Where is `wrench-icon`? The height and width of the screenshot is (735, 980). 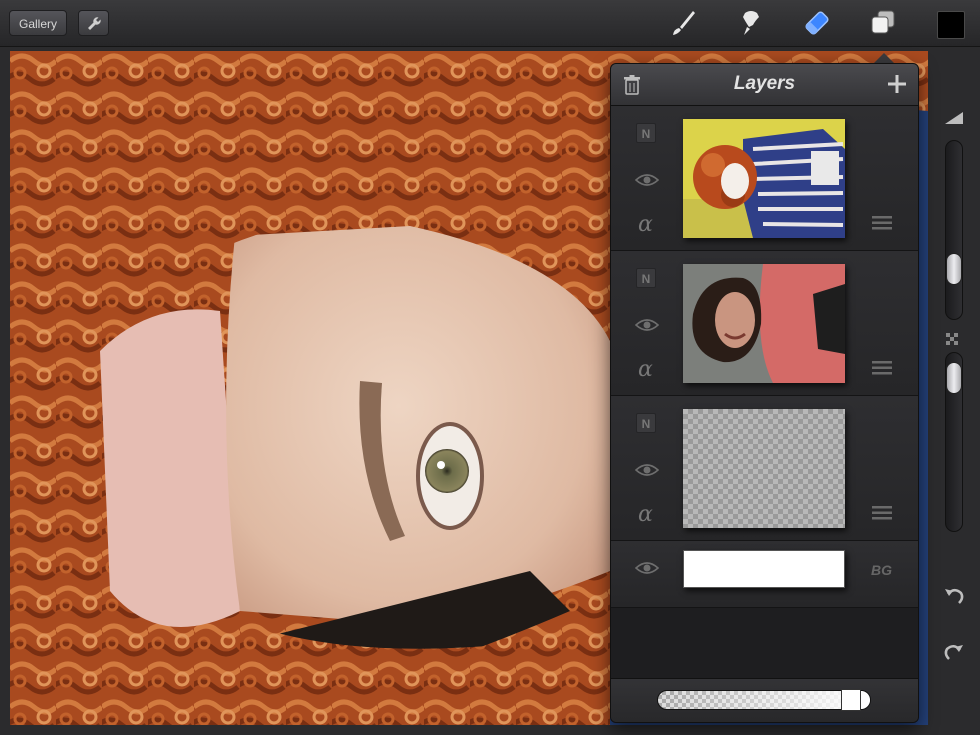 wrench-icon is located at coordinates (94, 23).